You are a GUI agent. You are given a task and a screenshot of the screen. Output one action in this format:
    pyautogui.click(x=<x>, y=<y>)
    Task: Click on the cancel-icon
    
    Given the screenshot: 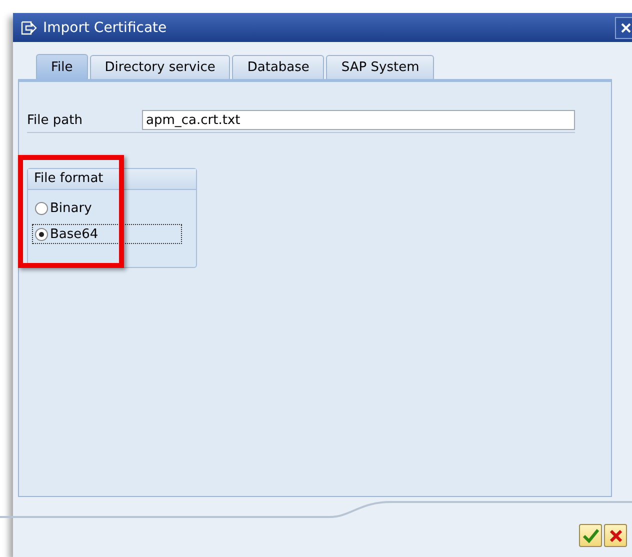 What is the action you would take?
    pyautogui.click(x=616, y=536)
    